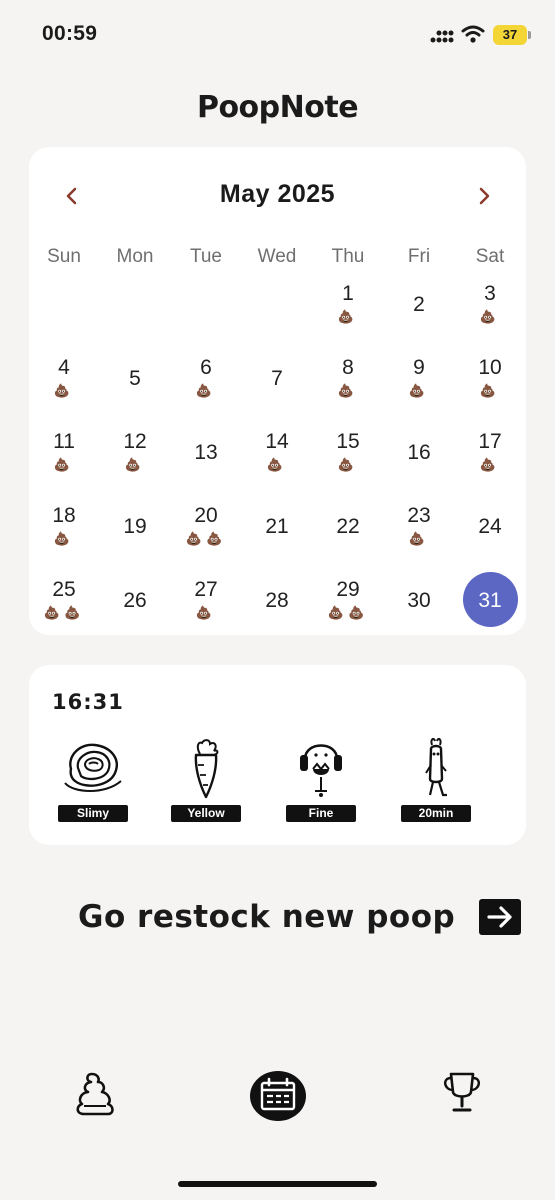 This screenshot has height=1200, width=555. I want to click on calendar-day-3: 3 💩, so click(490, 311).